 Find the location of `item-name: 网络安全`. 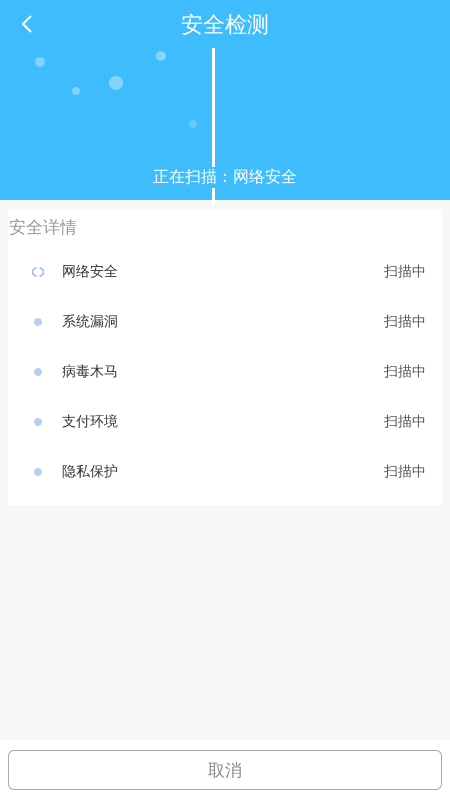

item-name: 网络安全 is located at coordinates (90, 272).